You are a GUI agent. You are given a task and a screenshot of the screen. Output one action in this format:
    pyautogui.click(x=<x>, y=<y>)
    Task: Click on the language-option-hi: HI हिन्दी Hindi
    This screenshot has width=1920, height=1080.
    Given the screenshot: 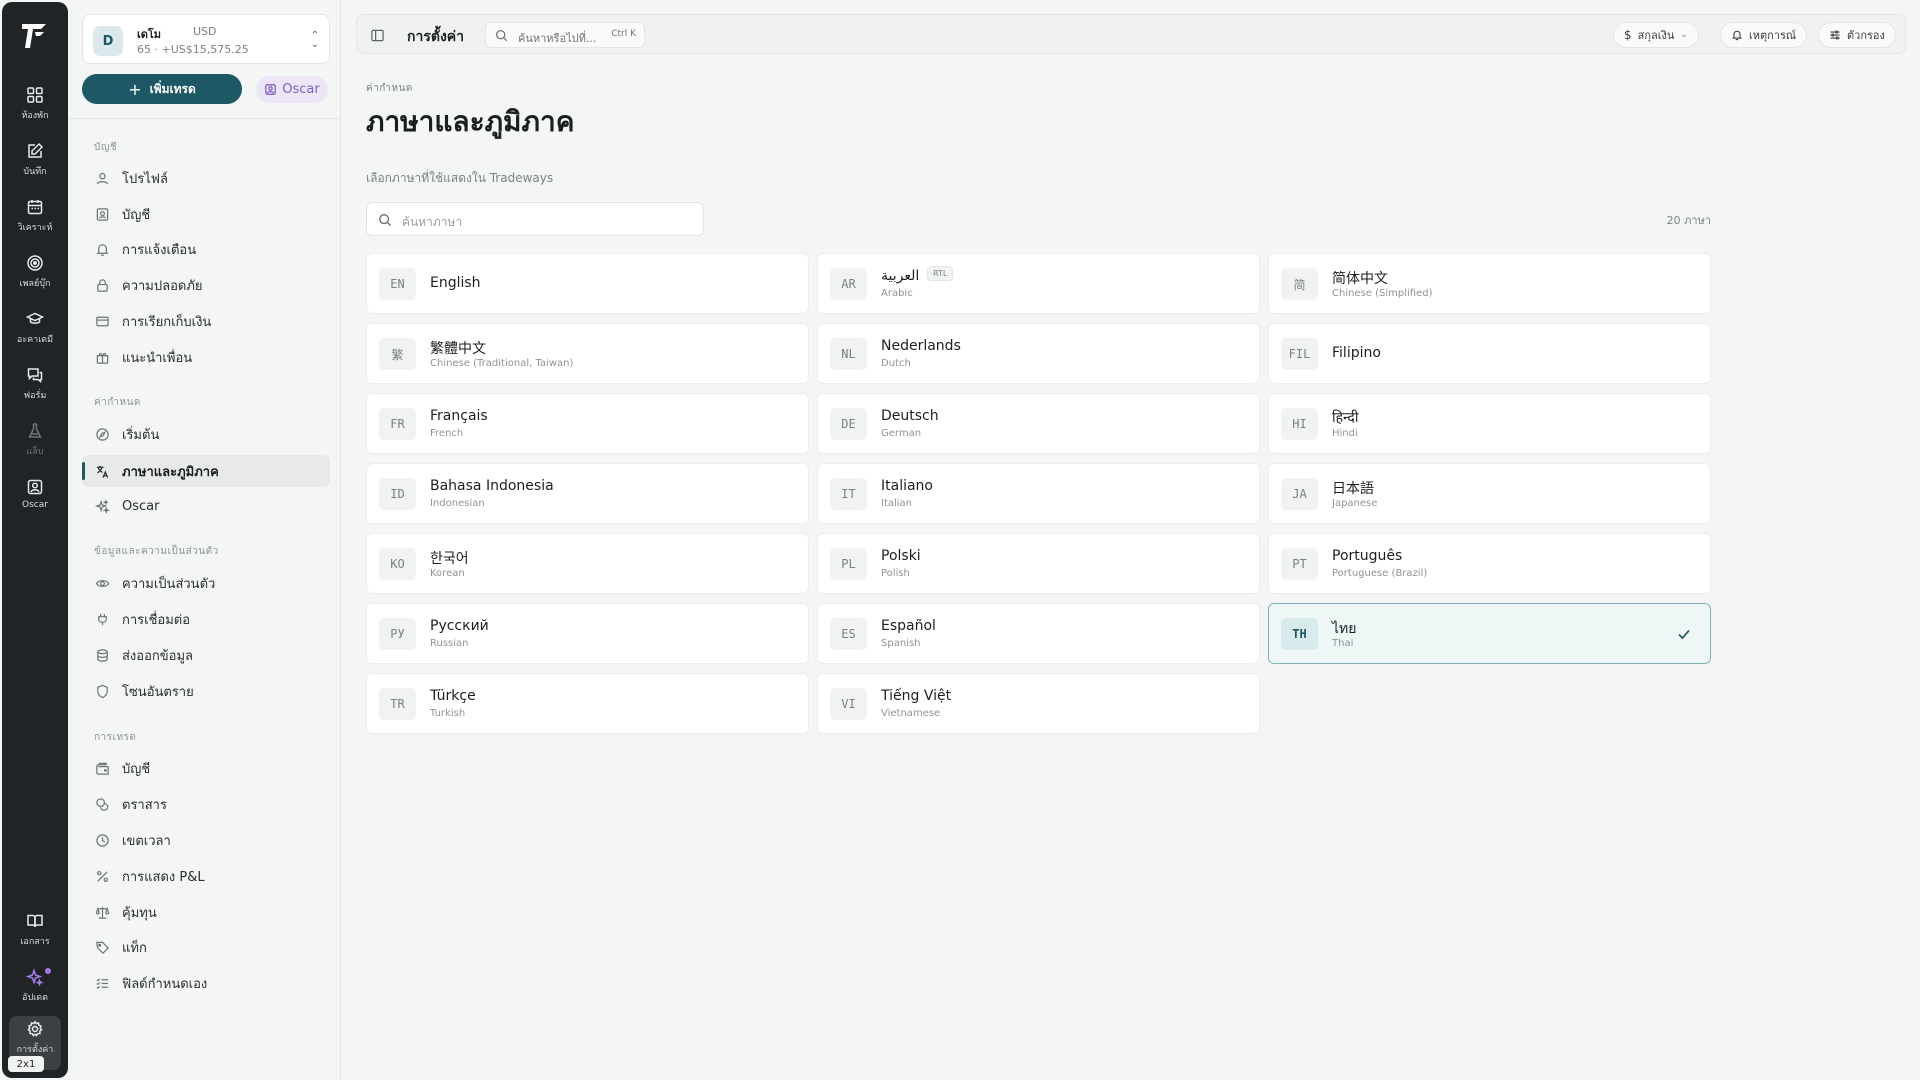 What is the action you would take?
    pyautogui.click(x=1489, y=423)
    